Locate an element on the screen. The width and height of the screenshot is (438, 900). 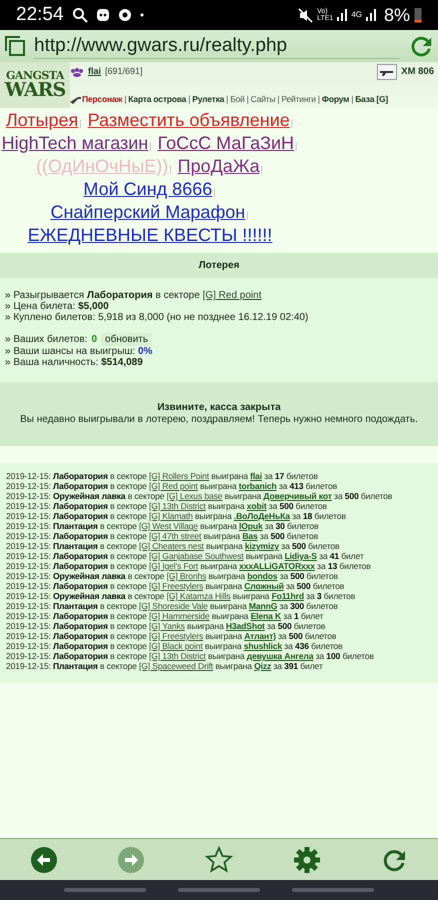
menu-link: Сайты is located at coordinates (263, 99).